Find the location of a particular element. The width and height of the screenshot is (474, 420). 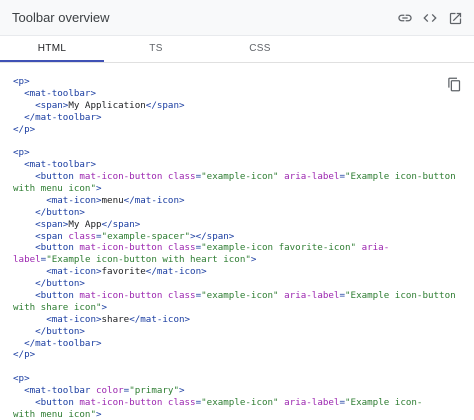

code-icon is located at coordinates (430, 18).